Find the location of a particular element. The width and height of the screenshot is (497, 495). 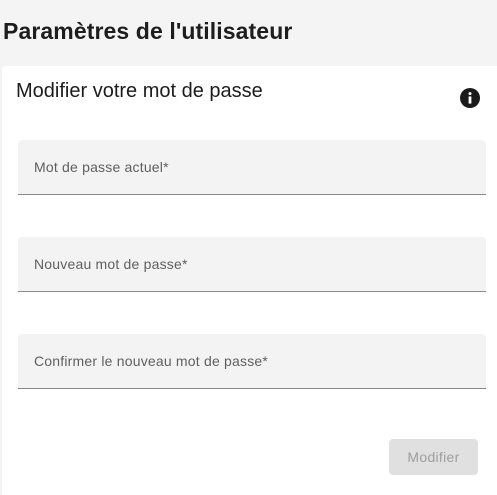

confirm-password-field is located at coordinates (252, 361).